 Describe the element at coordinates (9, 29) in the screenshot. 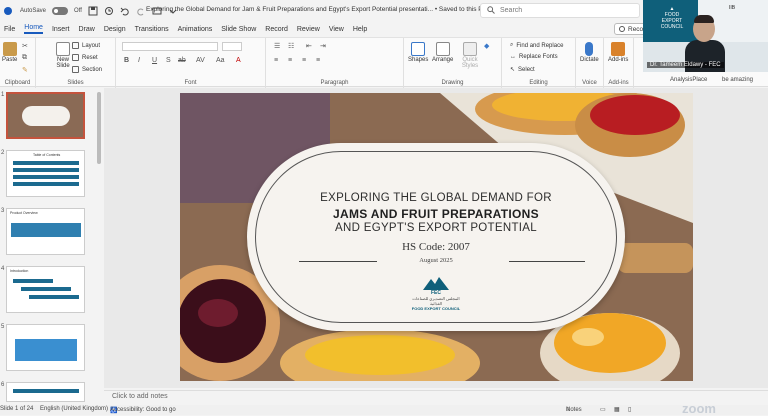

I see `tab-file: File` at that location.